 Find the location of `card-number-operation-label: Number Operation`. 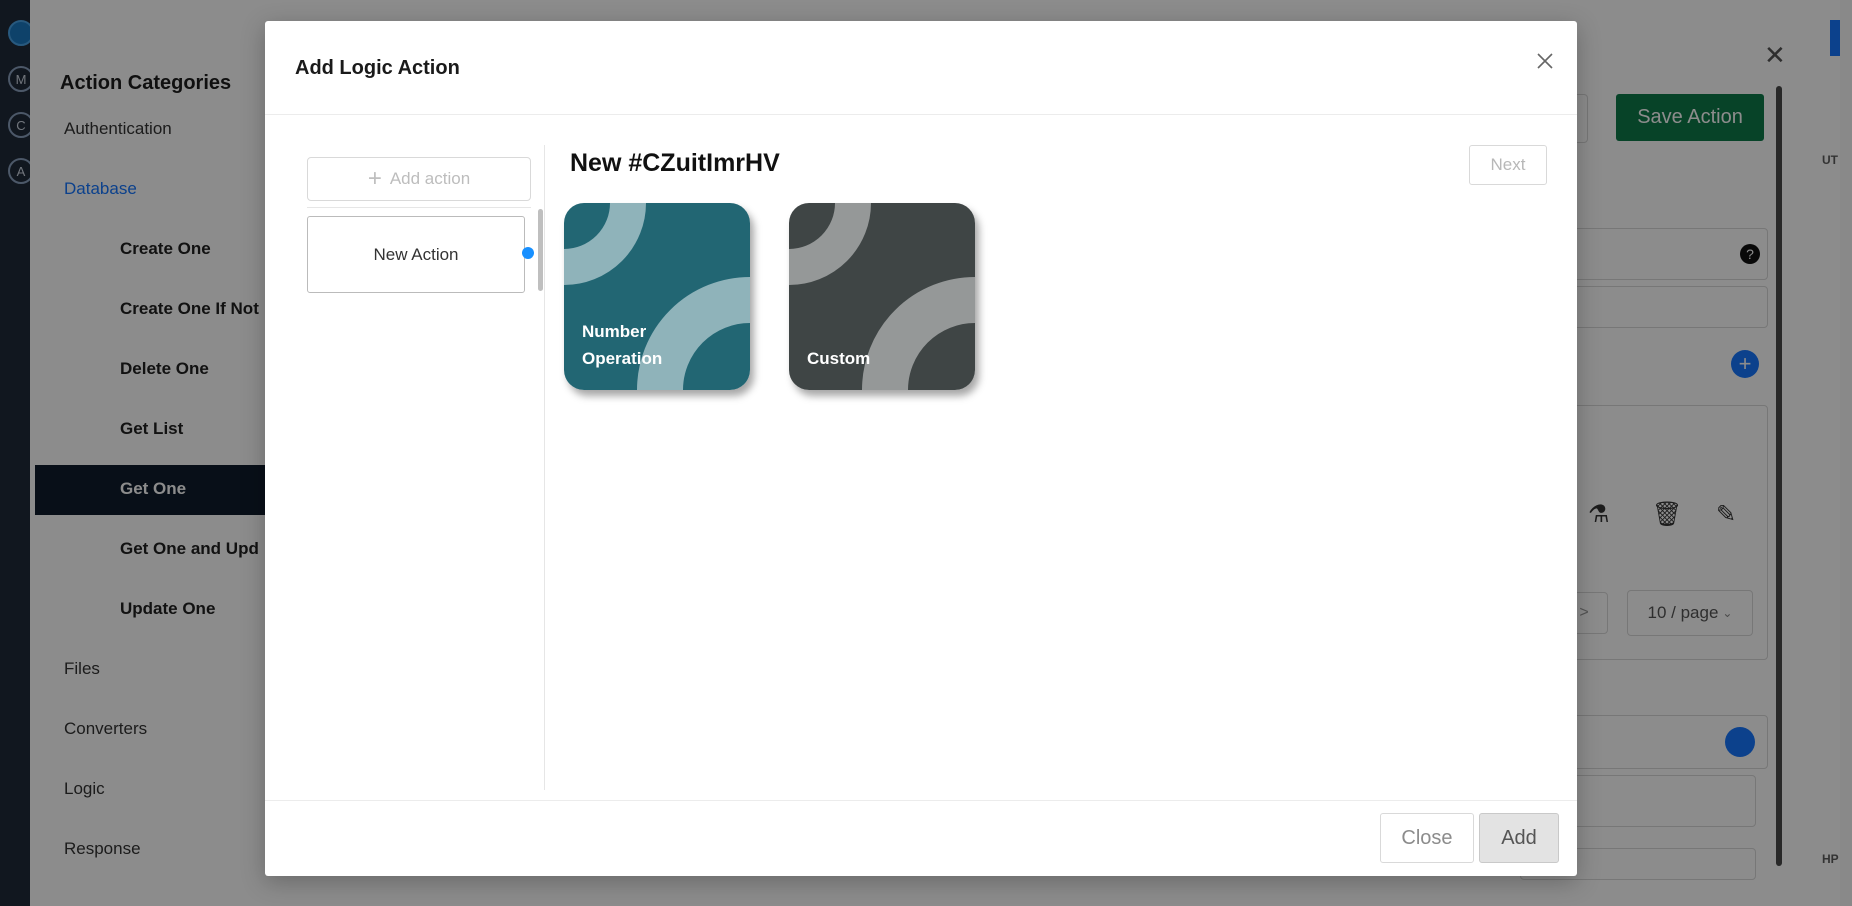

card-number-operation-label: Number Operation is located at coordinates (622, 345).